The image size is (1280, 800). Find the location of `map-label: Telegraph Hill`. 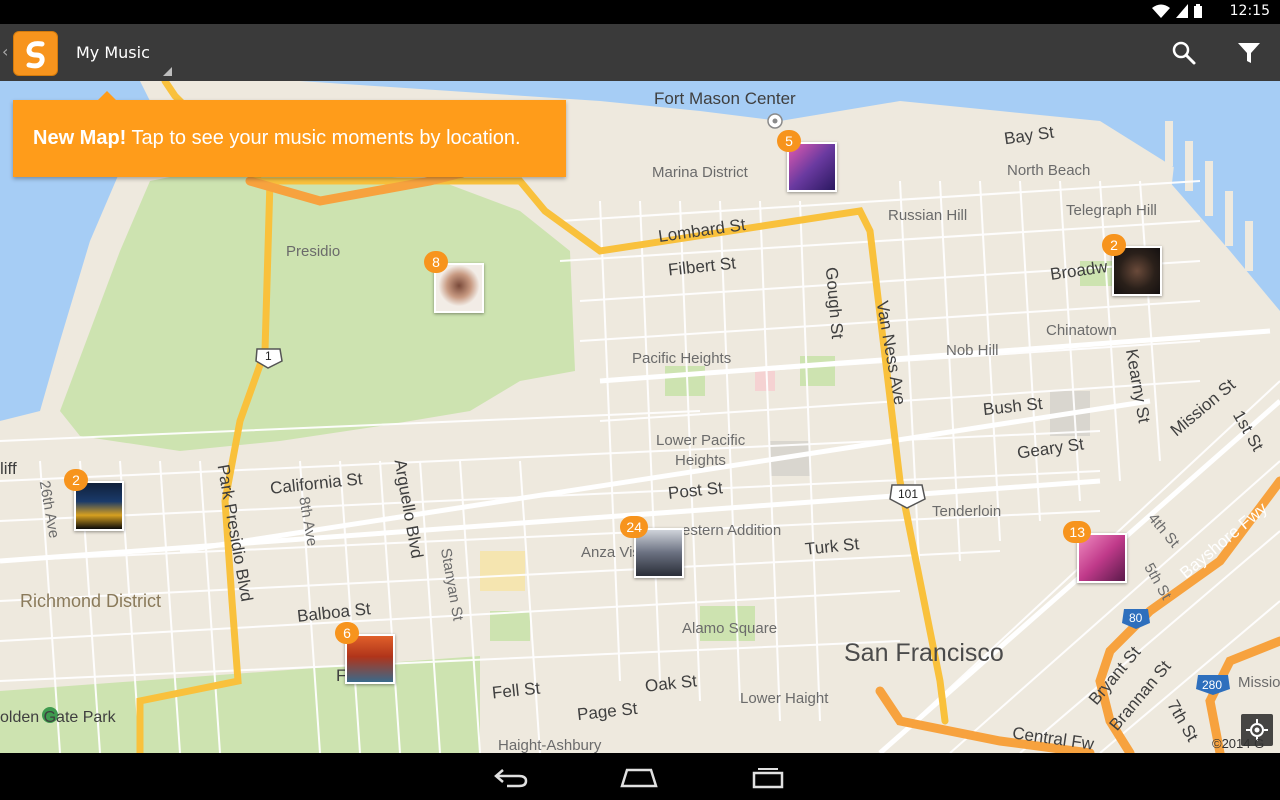

map-label: Telegraph Hill is located at coordinates (1111, 210).